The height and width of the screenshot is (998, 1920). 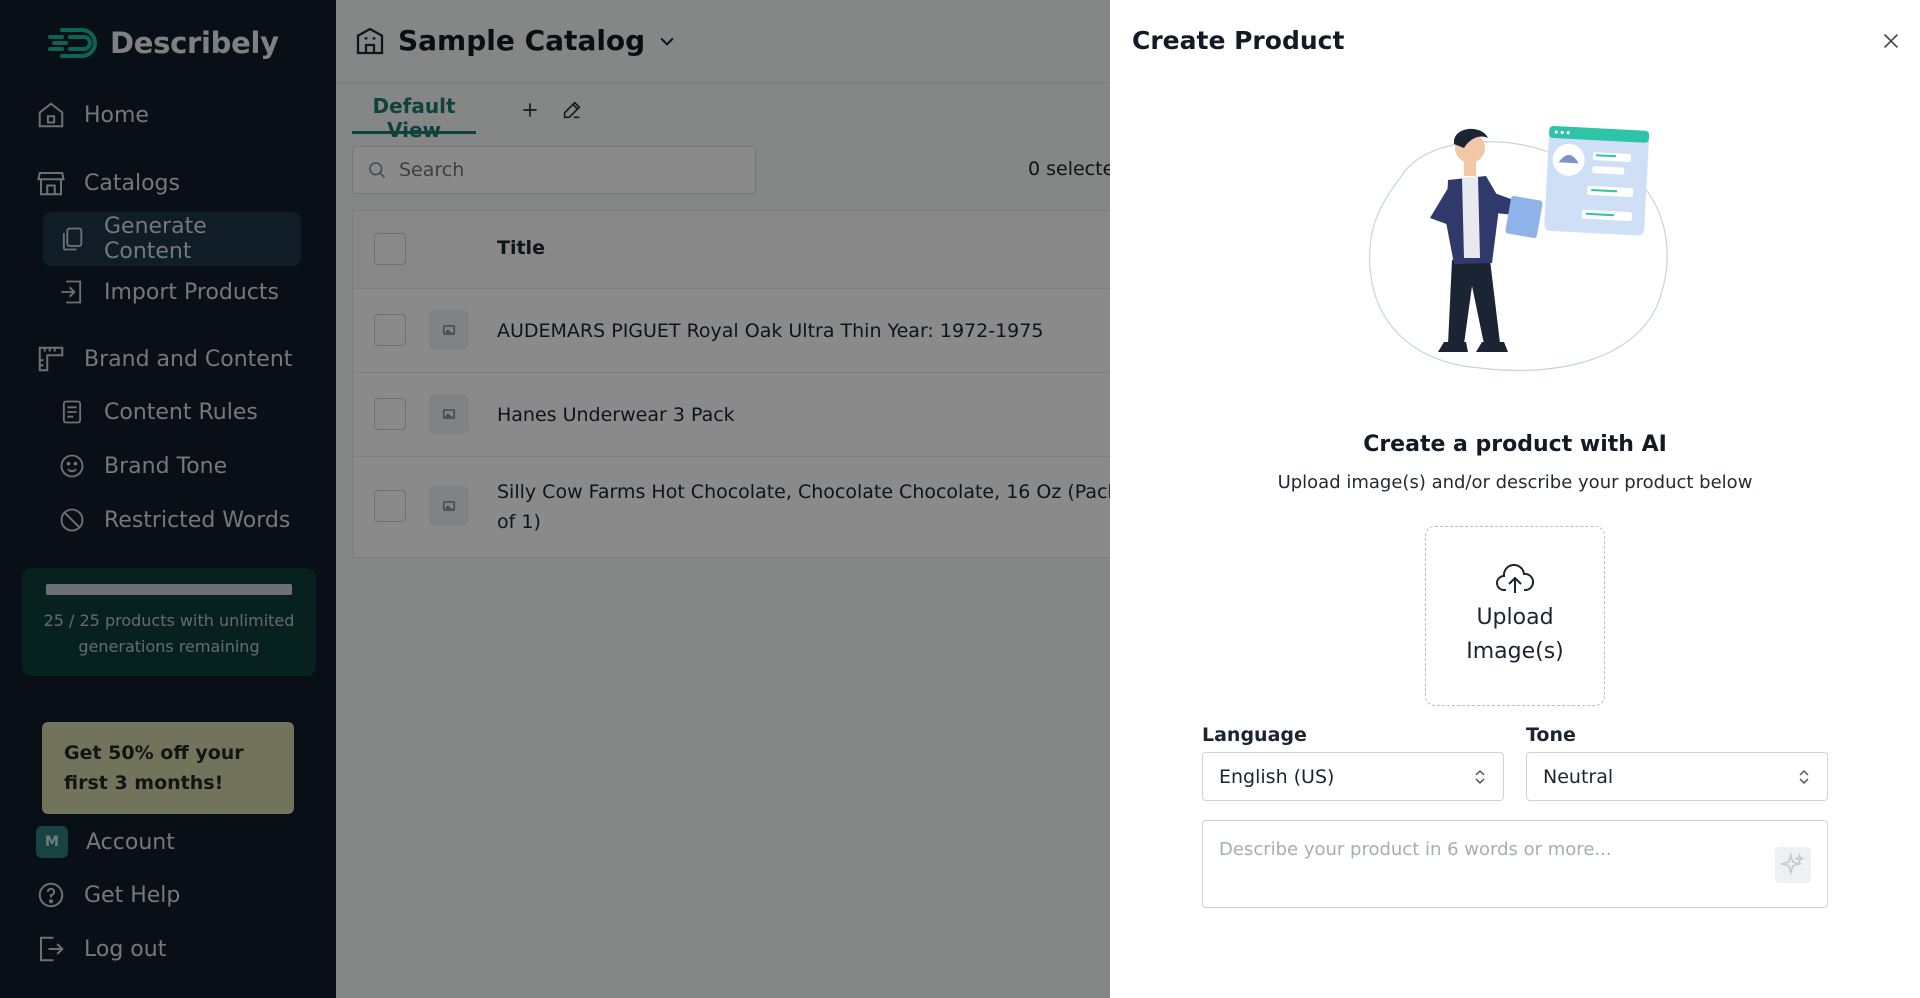 What do you see at coordinates (1518, 248) in the screenshot?
I see `ai-product-illustration` at bounding box center [1518, 248].